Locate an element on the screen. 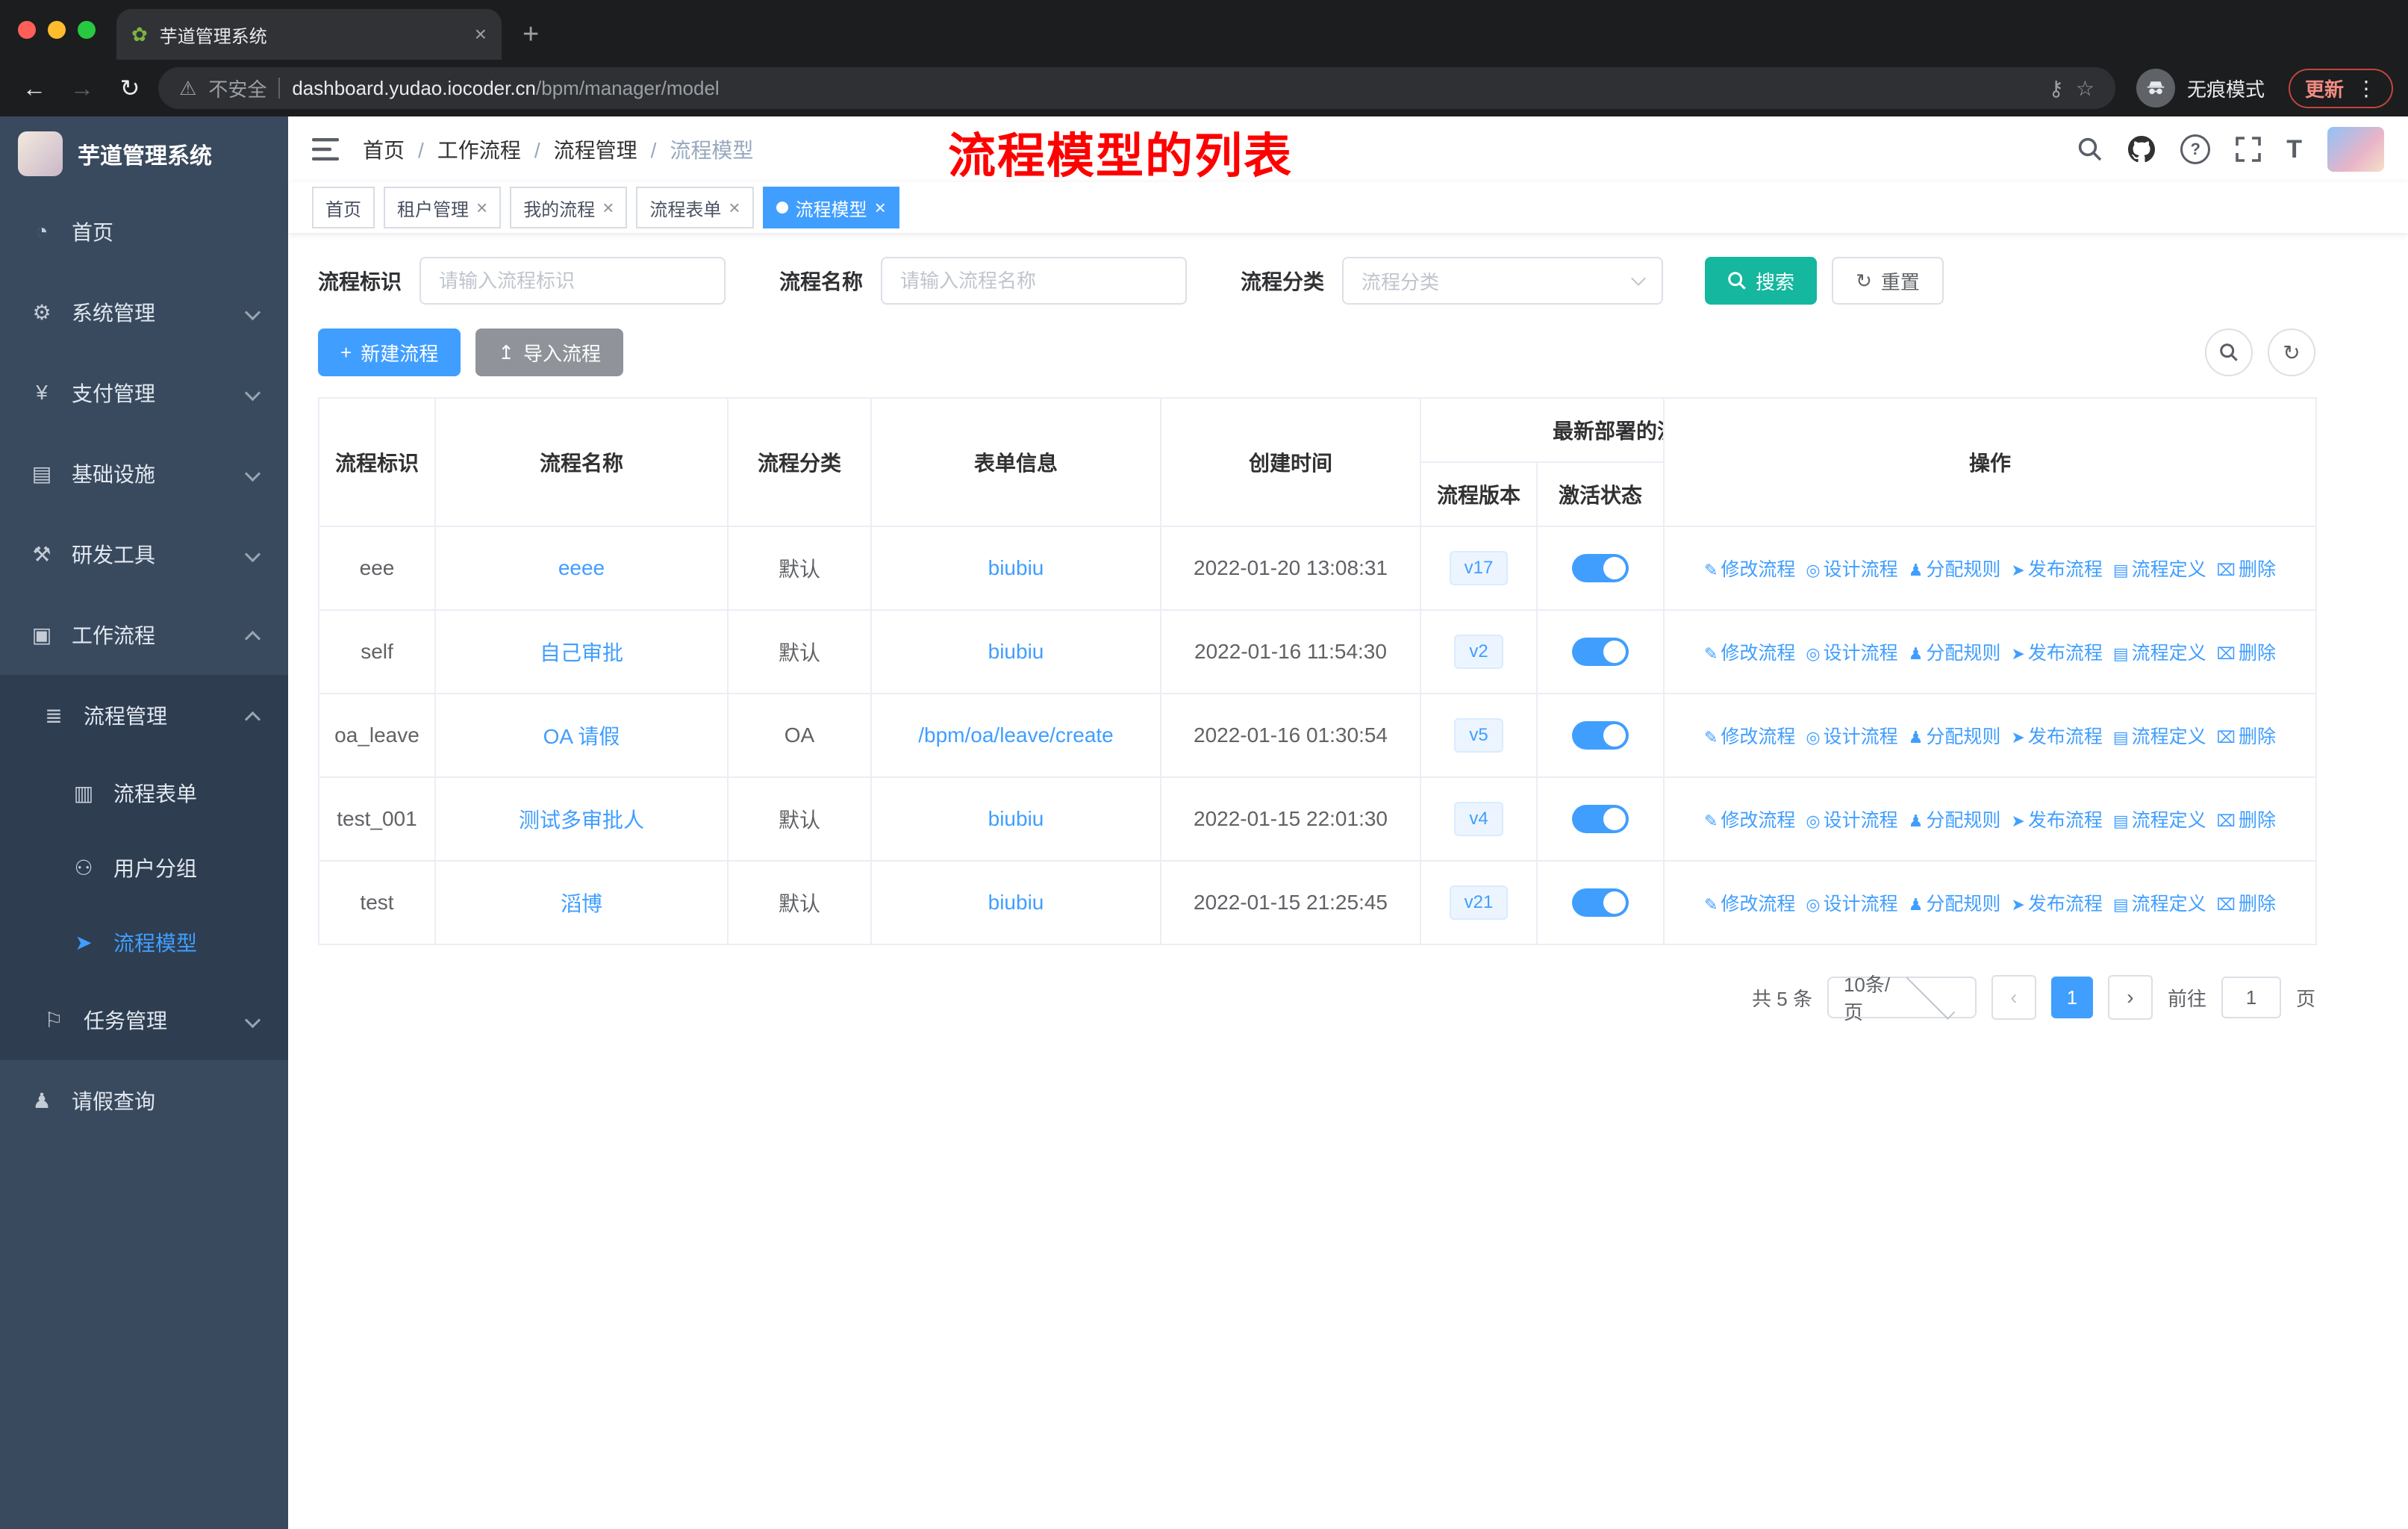 Image resolution: width=2408 pixels, height=1529 pixels. sidebar-item-process-mgmt: ≣ 流程管理 is located at coordinates (144, 715).